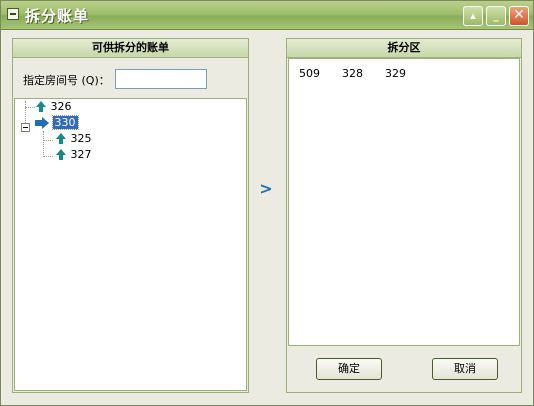 The width and height of the screenshot is (534, 406). I want to click on split-item: 328, so click(363, 73).